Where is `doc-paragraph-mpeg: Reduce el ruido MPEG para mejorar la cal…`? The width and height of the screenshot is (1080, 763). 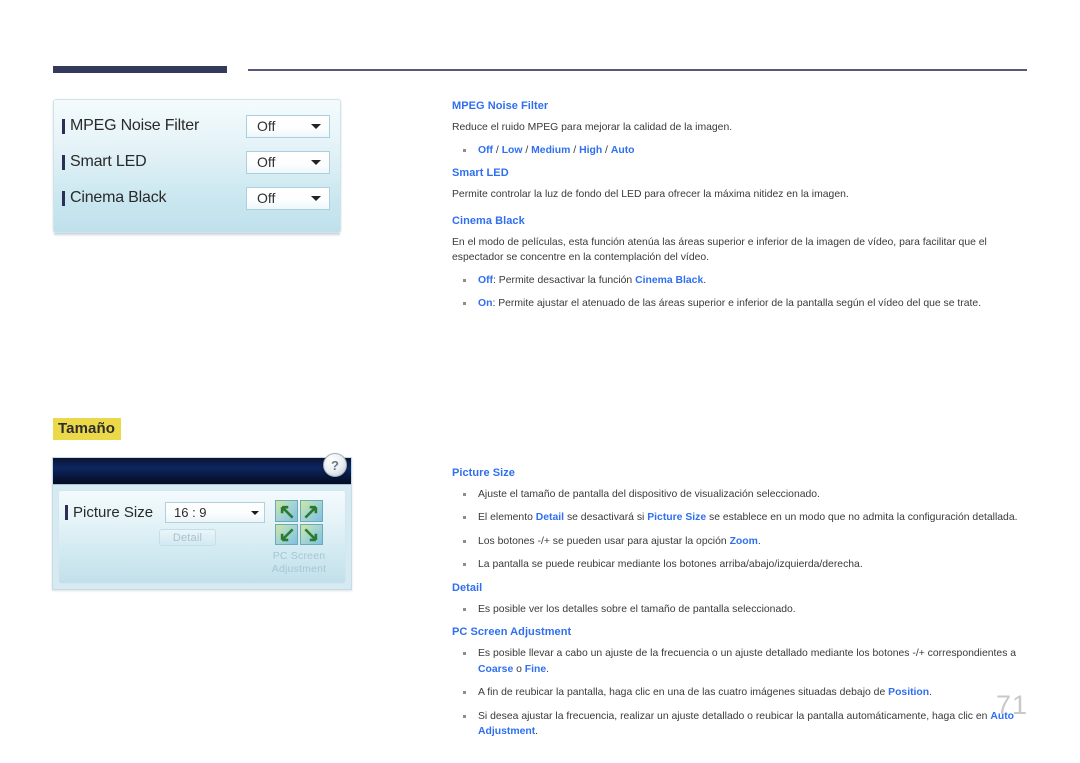 doc-paragraph-mpeg: Reduce el ruido MPEG para mejorar la cal… is located at coordinates (592, 127).